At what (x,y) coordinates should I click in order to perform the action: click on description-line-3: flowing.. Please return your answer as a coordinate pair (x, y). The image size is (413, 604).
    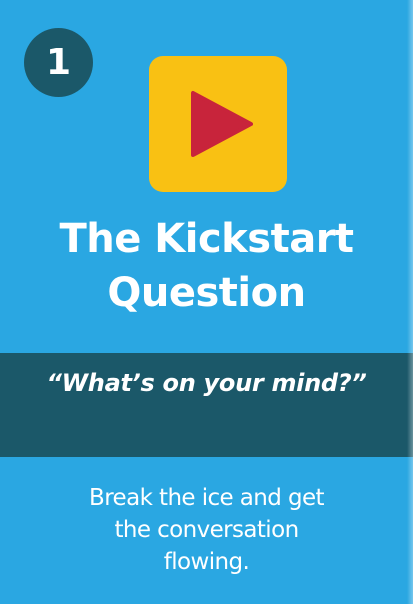
    Looking at the image, I should click on (206, 562).